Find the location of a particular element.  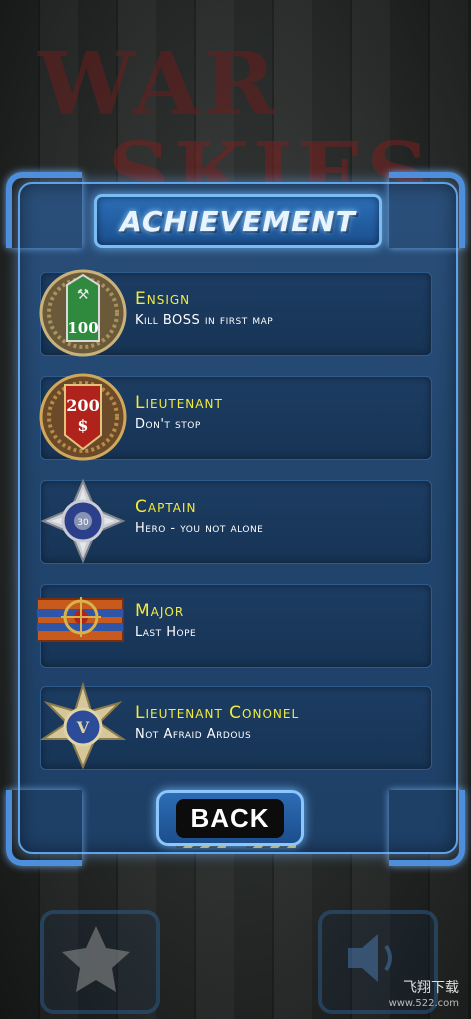

panel-title-plate: ACHIEVEMENT is located at coordinates (238, 221).